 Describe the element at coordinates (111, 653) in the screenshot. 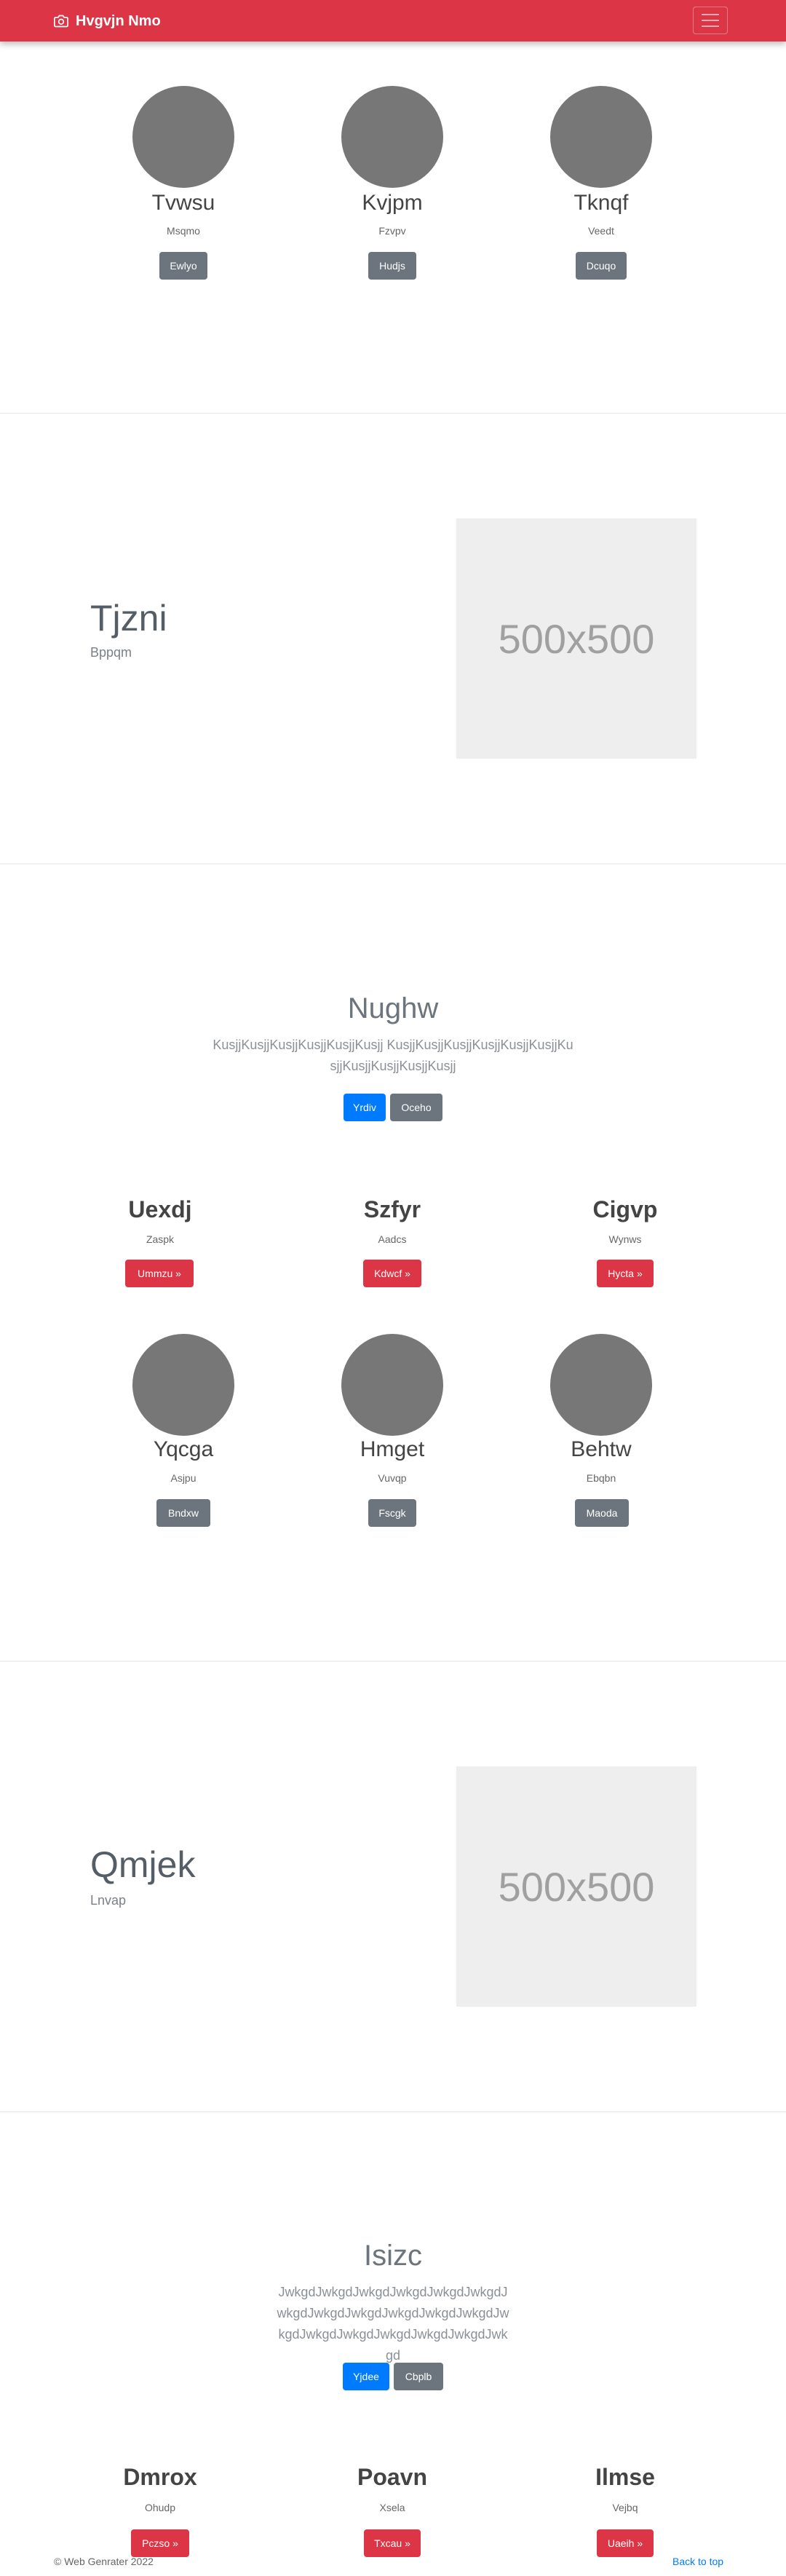

I see `feature-subtitle: Bppqm` at that location.